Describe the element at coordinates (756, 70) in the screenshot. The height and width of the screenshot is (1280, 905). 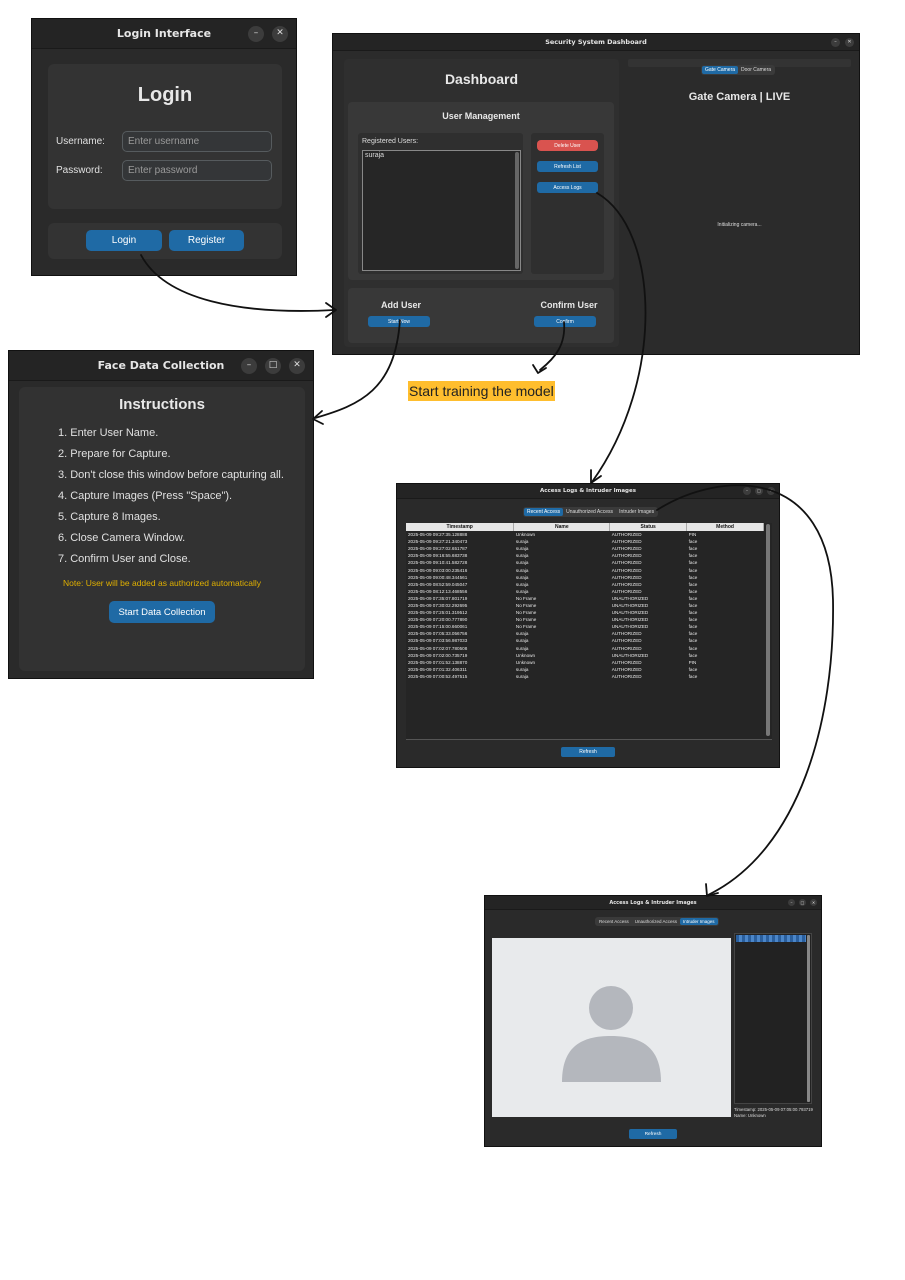
I see `tab-door-camera: Door Camera` at that location.